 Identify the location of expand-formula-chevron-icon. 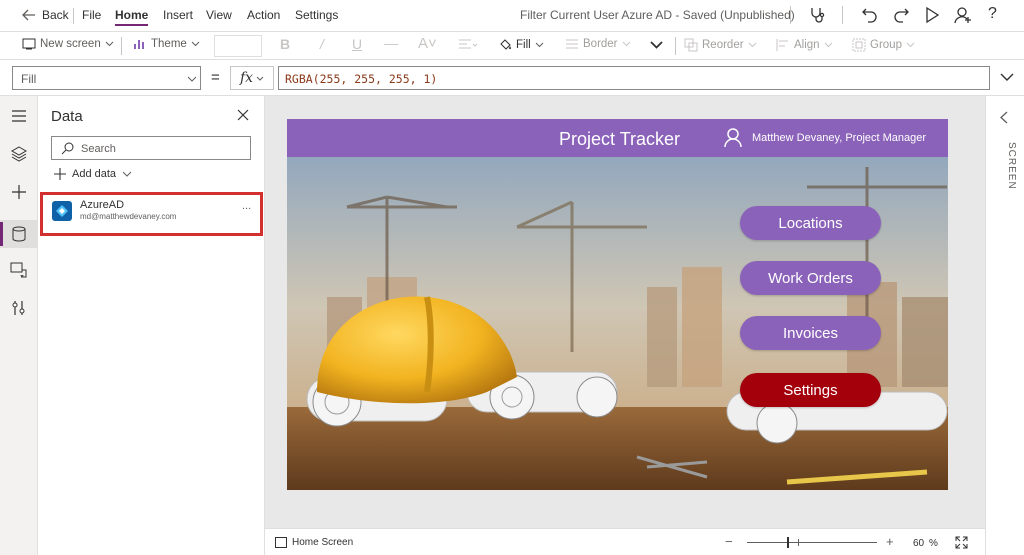
(1007, 77).